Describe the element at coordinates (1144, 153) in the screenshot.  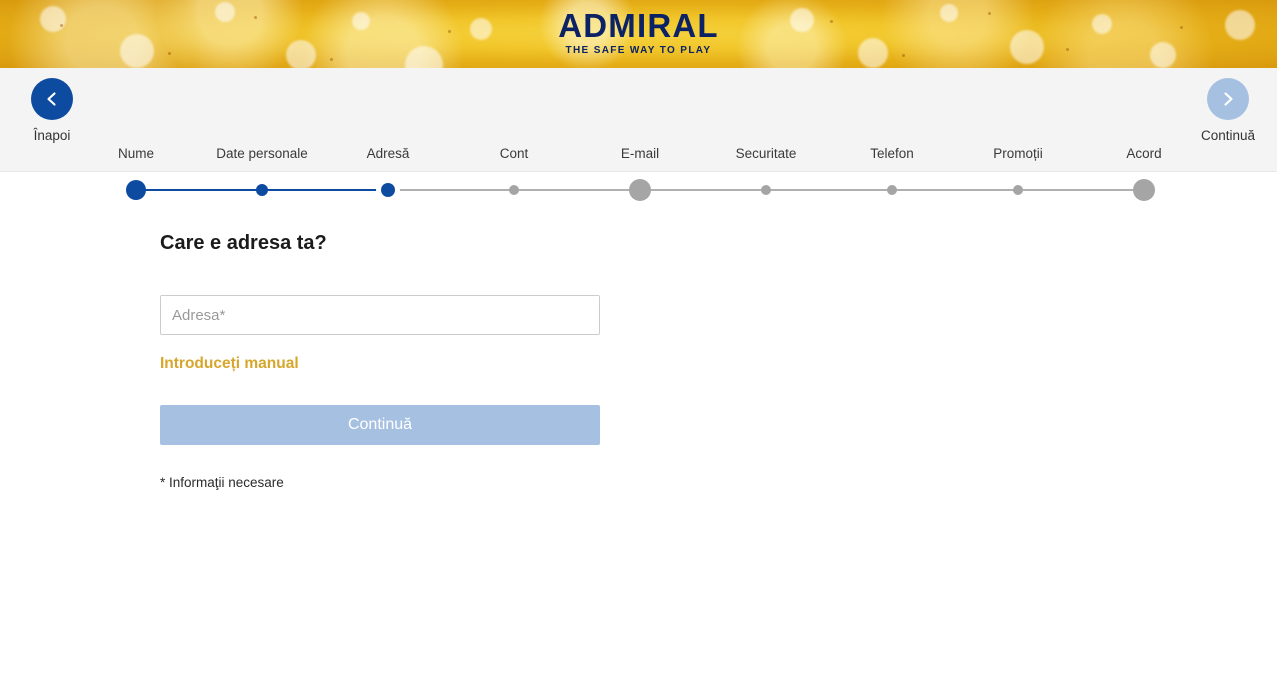
I see `step-label: Acord` at that location.